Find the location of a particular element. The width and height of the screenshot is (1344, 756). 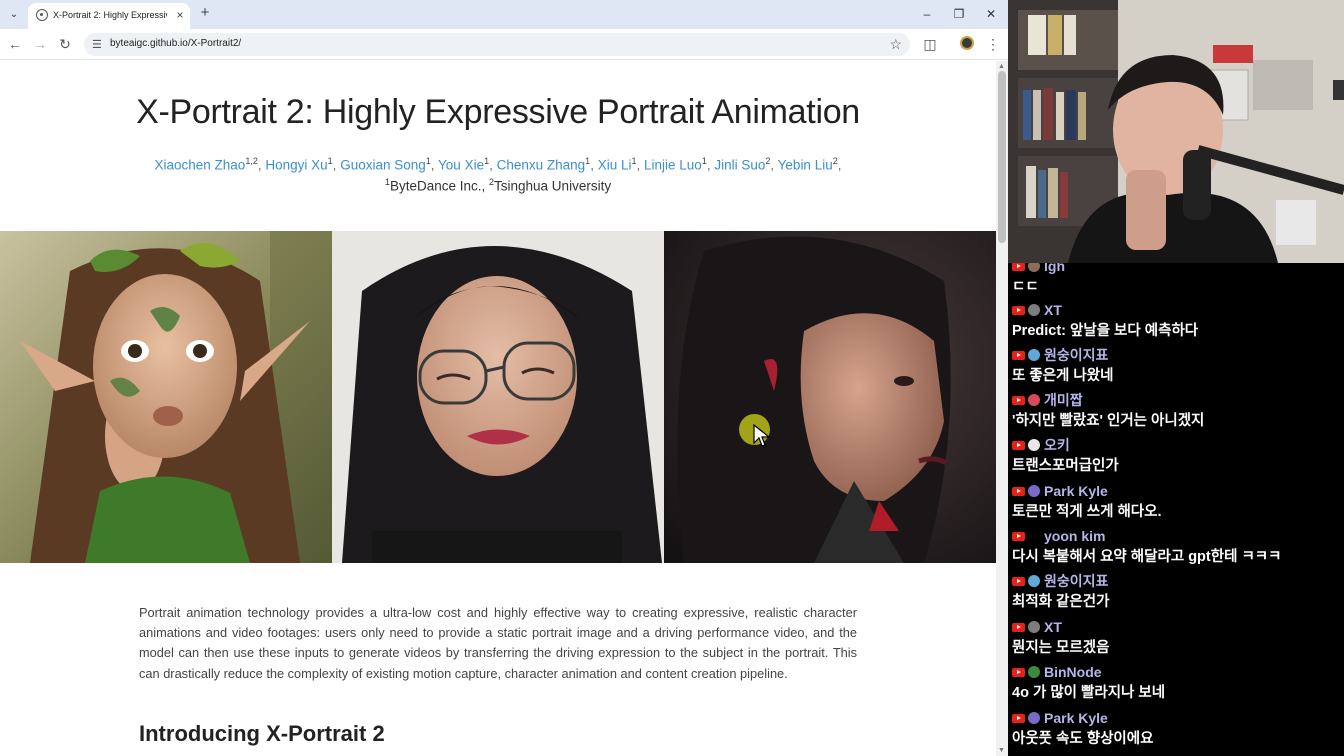

scroll-up-icon: ▲ is located at coordinates (1001, 66).